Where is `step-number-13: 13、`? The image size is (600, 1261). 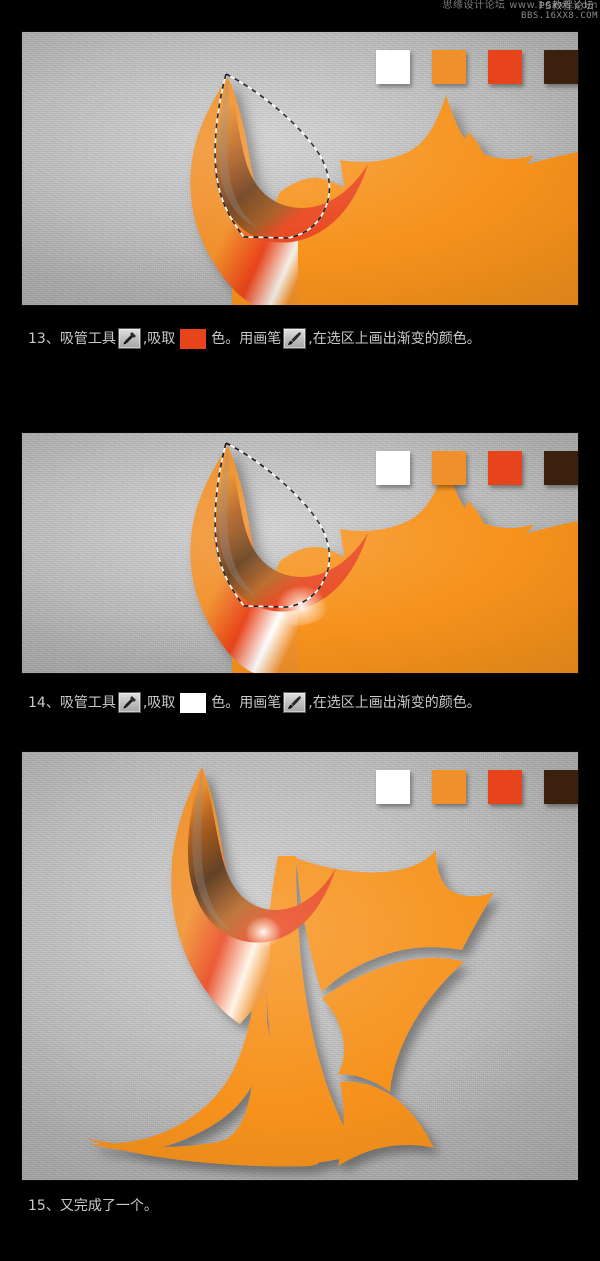 step-number-13: 13、 is located at coordinates (44, 338).